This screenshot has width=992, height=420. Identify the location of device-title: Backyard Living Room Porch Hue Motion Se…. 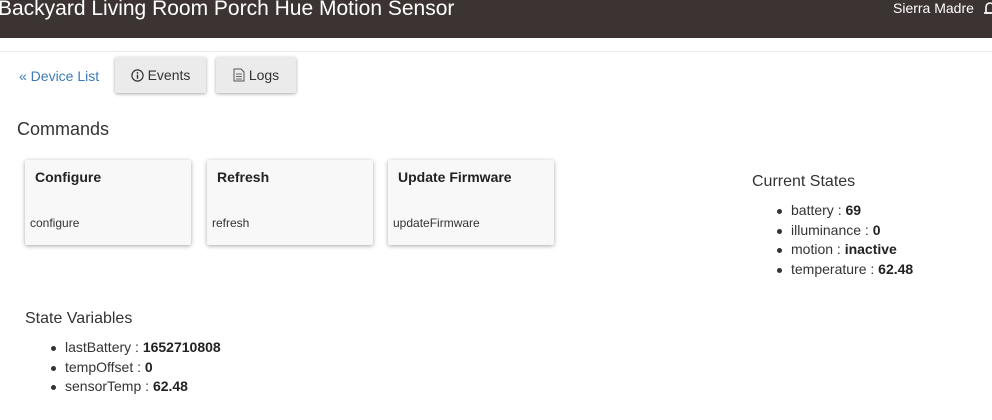
(227, 10).